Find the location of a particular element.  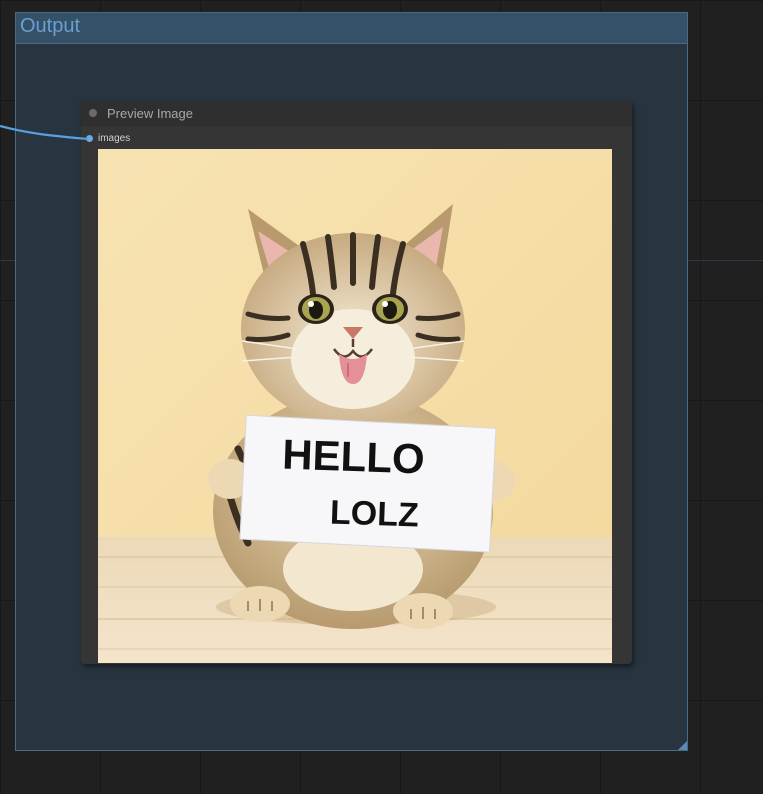

node-collapse-icon is located at coordinates (93, 113).